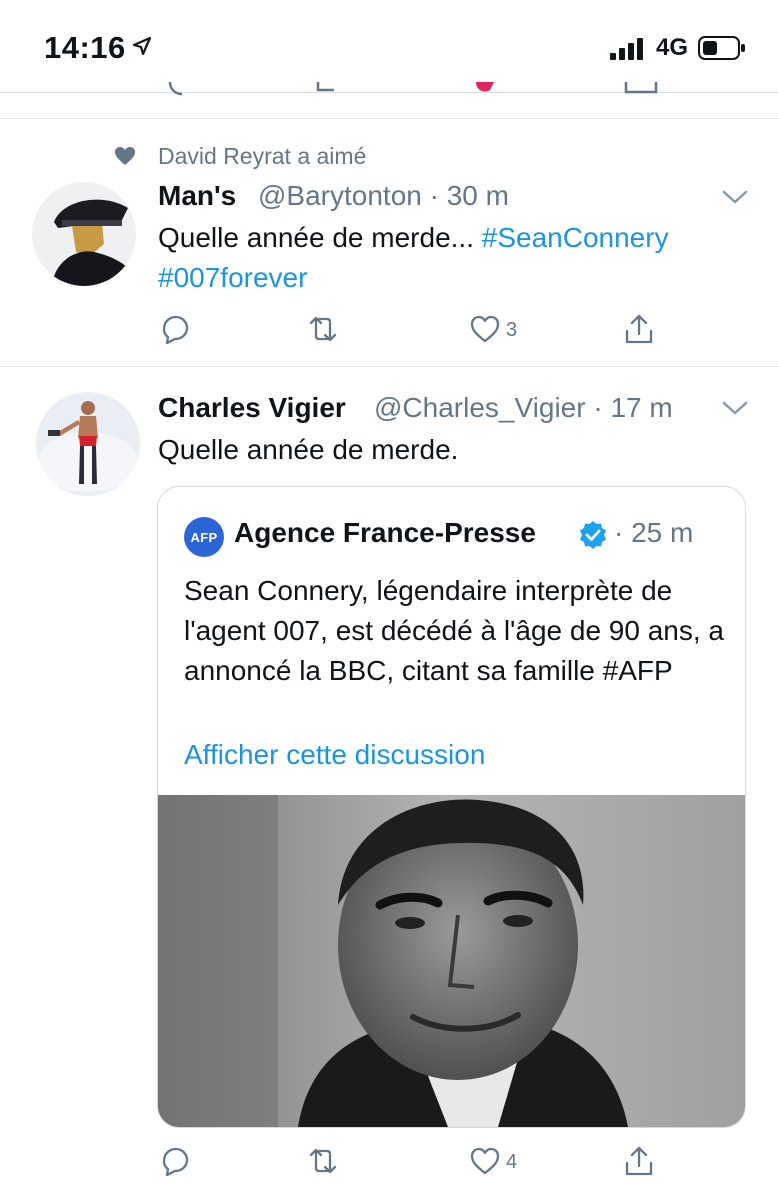  What do you see at coordinates (262, 156) in the screenshot?
I see `social-context: David Reyrat a aimé` at bounding box center [262, 156].